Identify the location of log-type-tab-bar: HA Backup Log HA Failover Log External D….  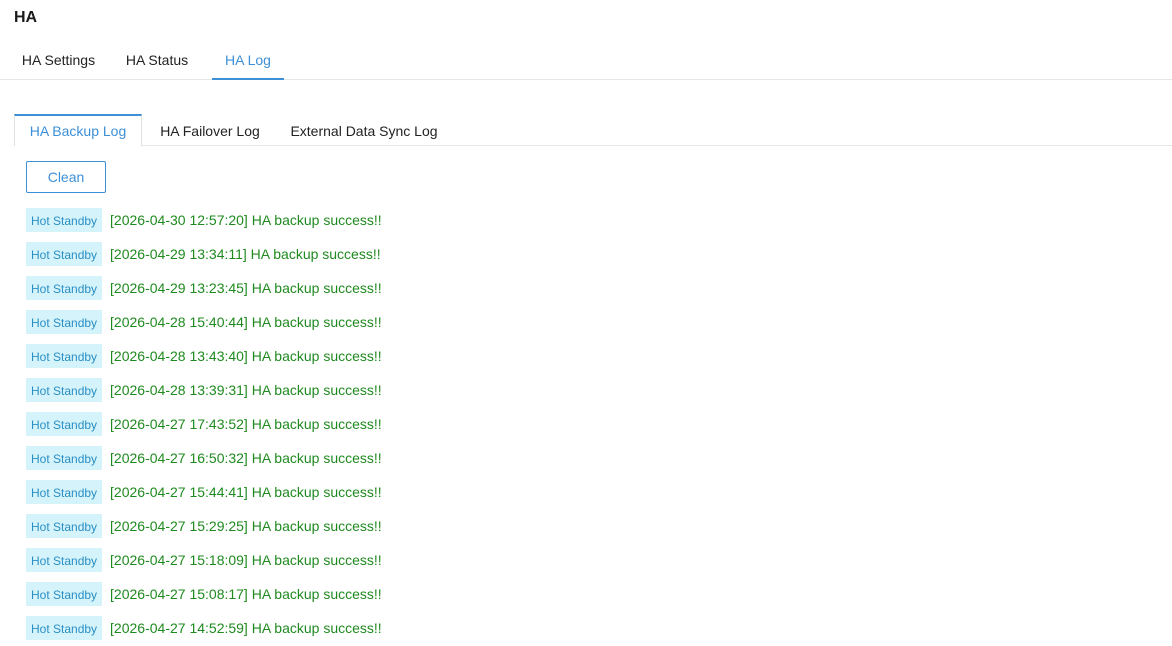
(593, 130).